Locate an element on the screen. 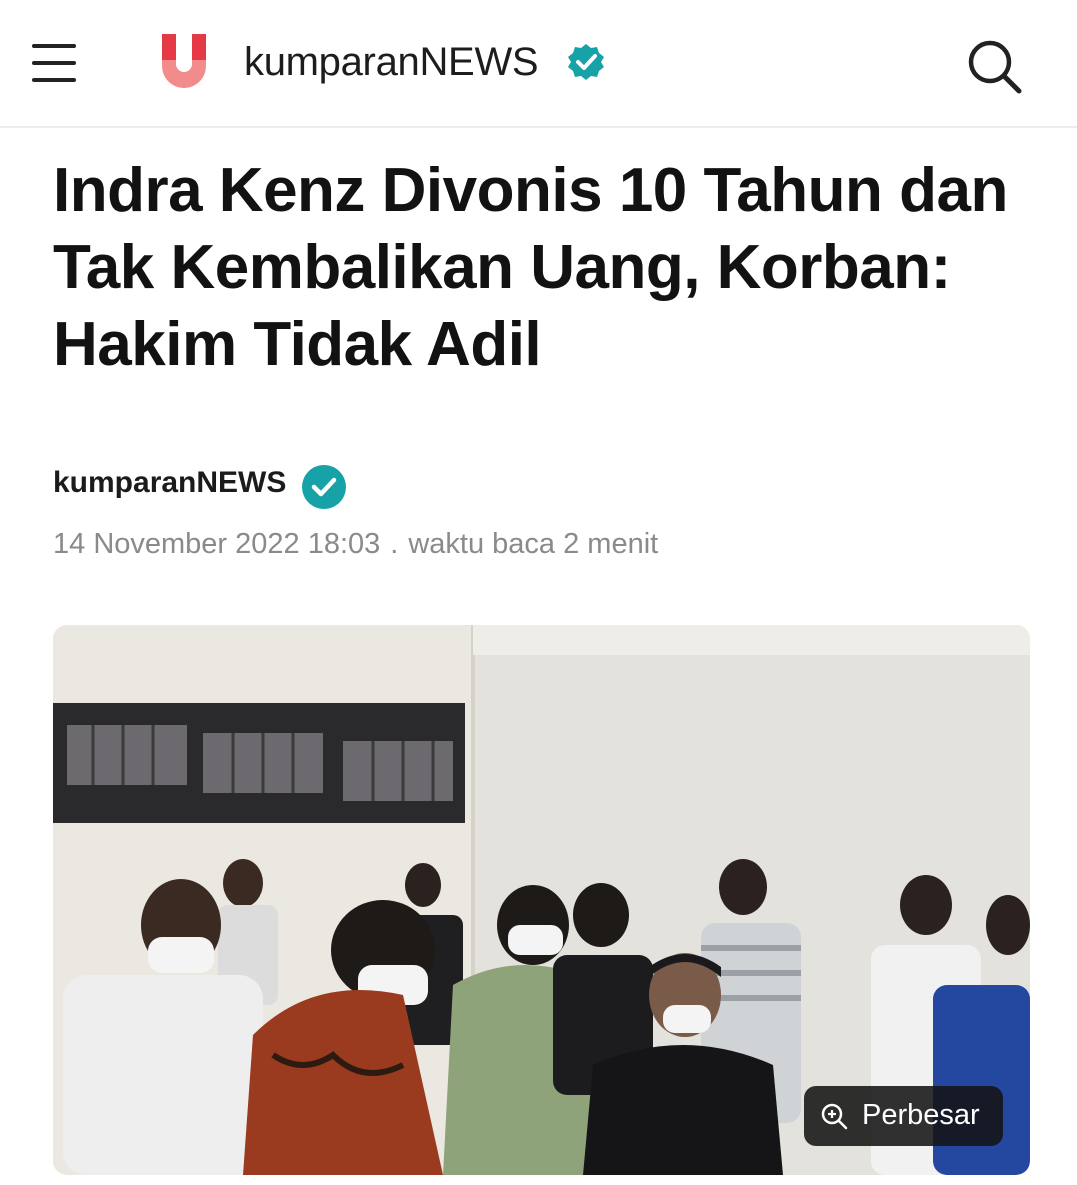 The height and width of the screenshot is (1185, 1077). hamburger-menu-icon is located at coordinates (55, 64).